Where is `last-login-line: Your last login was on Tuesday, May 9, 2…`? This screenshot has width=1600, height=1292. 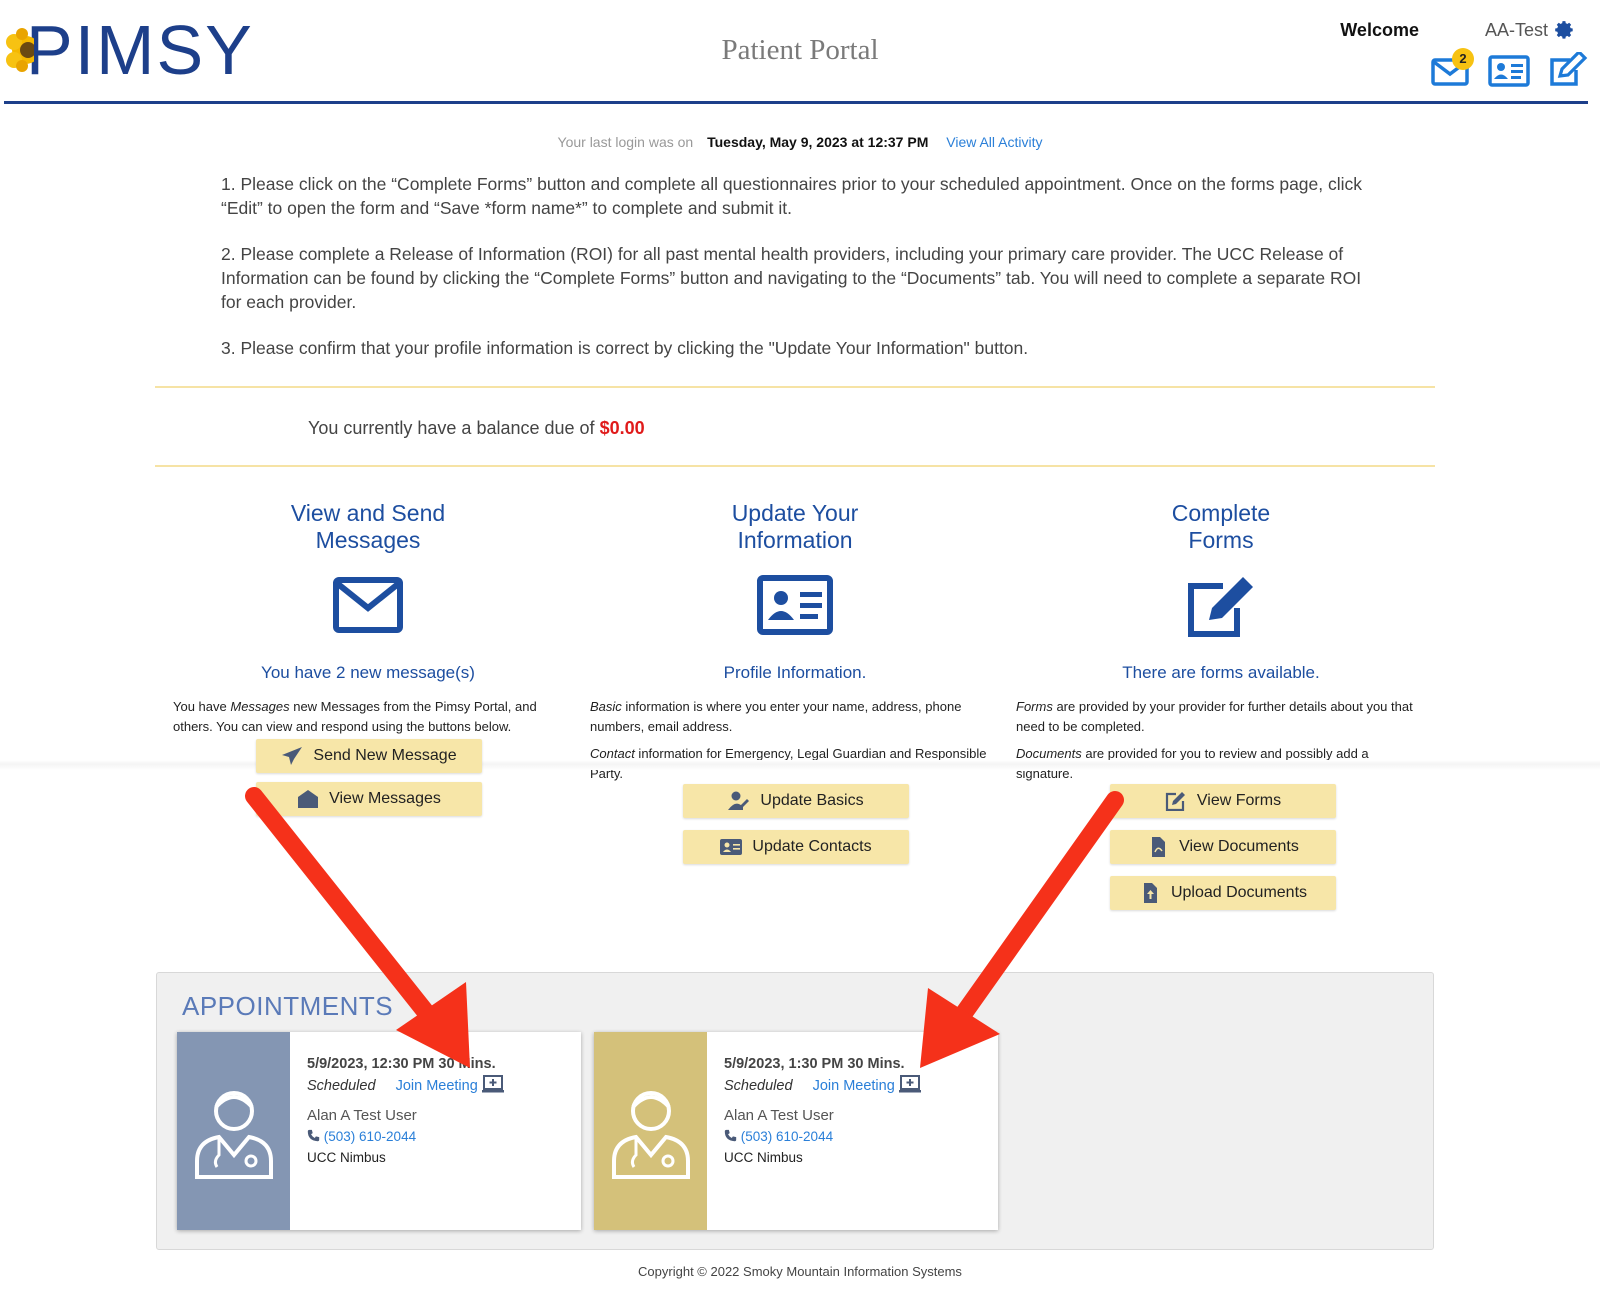 last-login-line: Your last login was on Tuesday, May 9, 2… is located at coordinates (800, 142).